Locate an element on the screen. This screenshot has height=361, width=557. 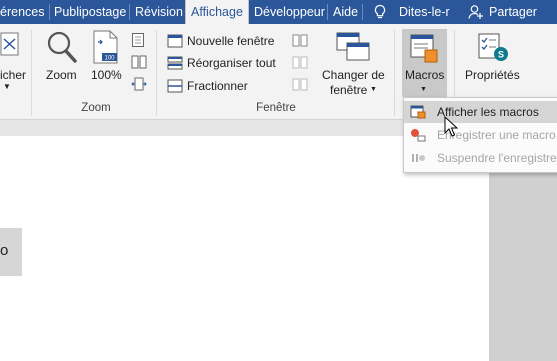
share-button: Partager is located at coordinates (513, 12).